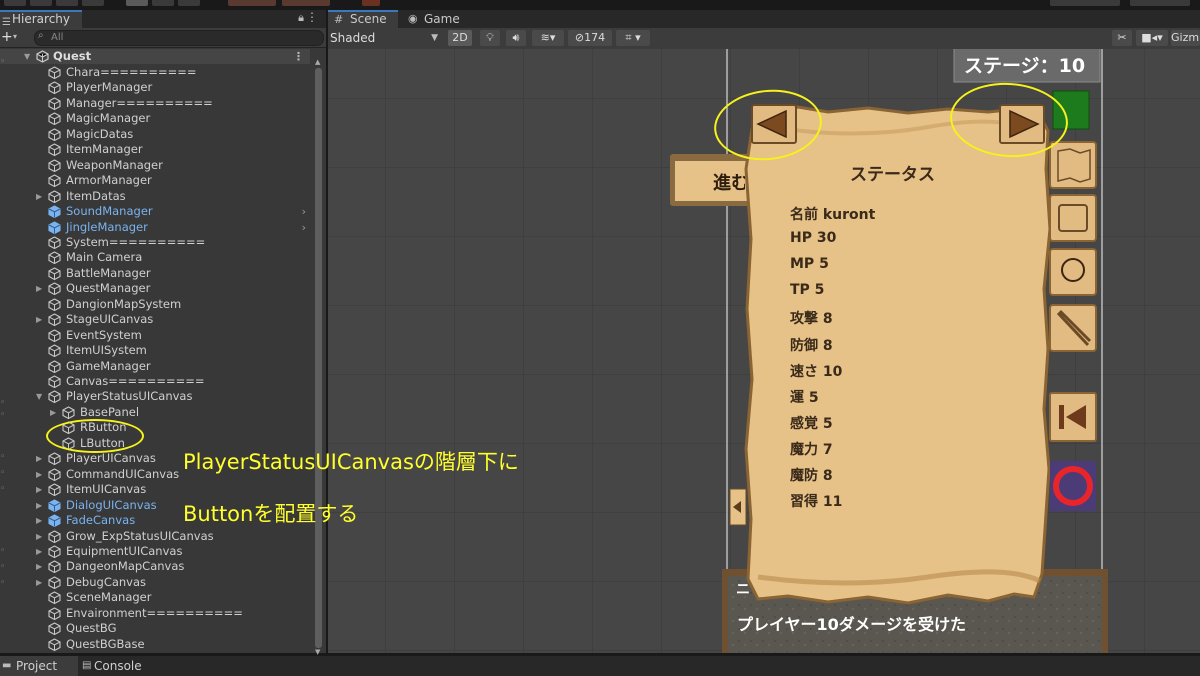 This screenshot has width=1200, height=676. Describe the element at coordinates (155, 288) in the screenshot. I see `hierarchy-item: ▶ QuestManager` at that location.